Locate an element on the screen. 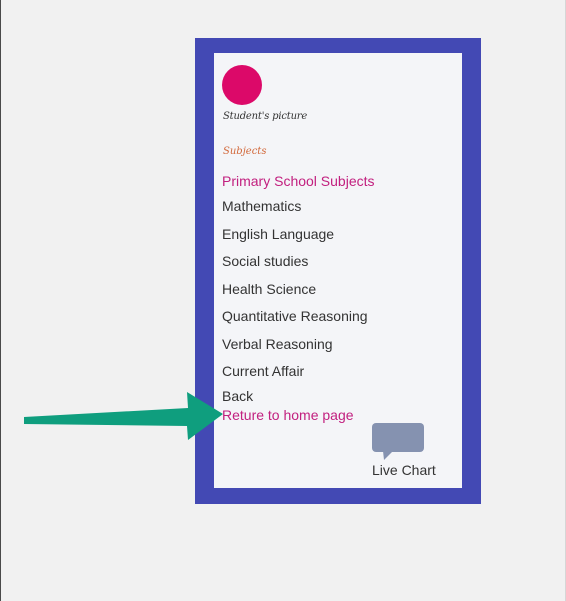 This screenshot has width=566, height=601. subject-item-current-affair: Current Affair is located at coordinates (295, 377).